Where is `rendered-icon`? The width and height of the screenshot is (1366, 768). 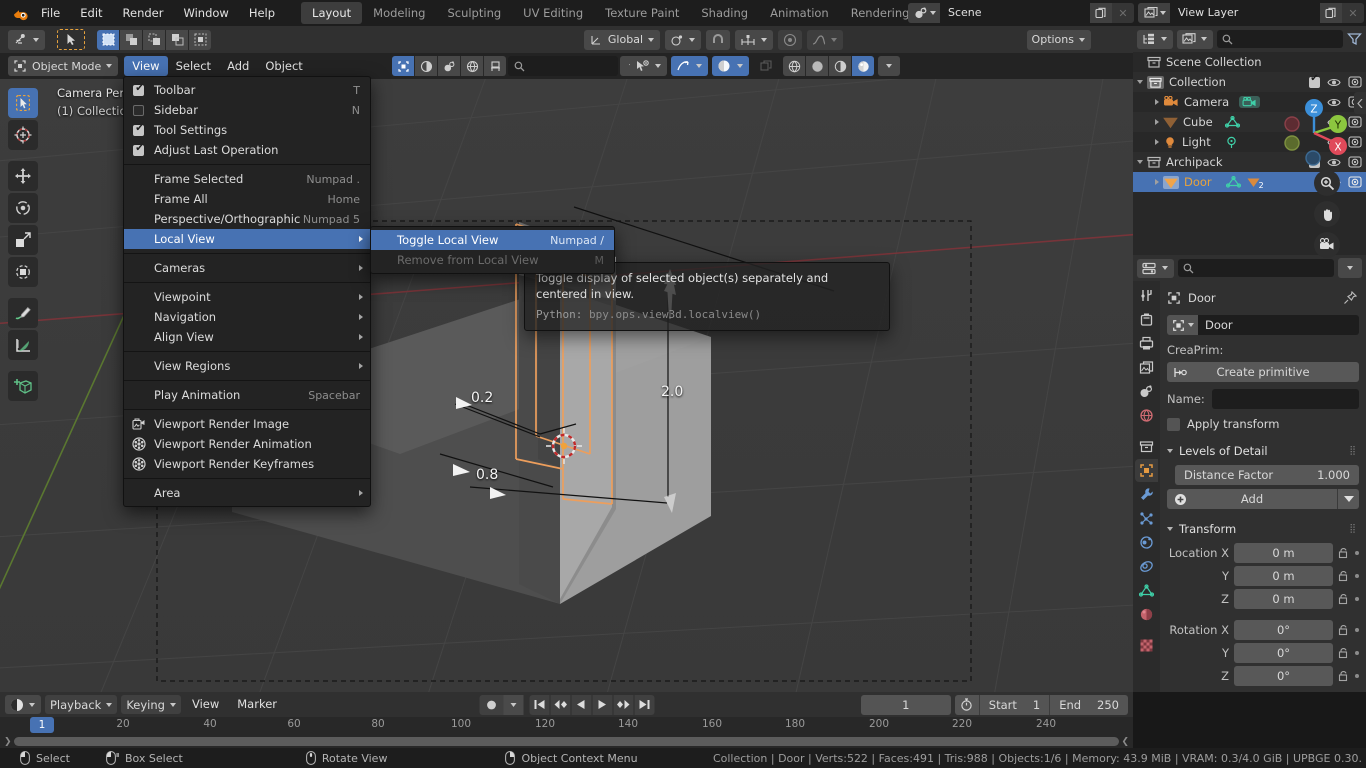 rendered-icon is located at coordinates (863, 66).